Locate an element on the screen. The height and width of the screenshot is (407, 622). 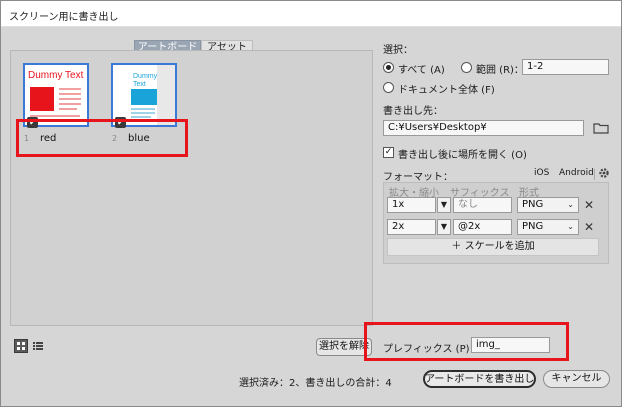
prefix-input: img_ is located at coordinates (510, 345).